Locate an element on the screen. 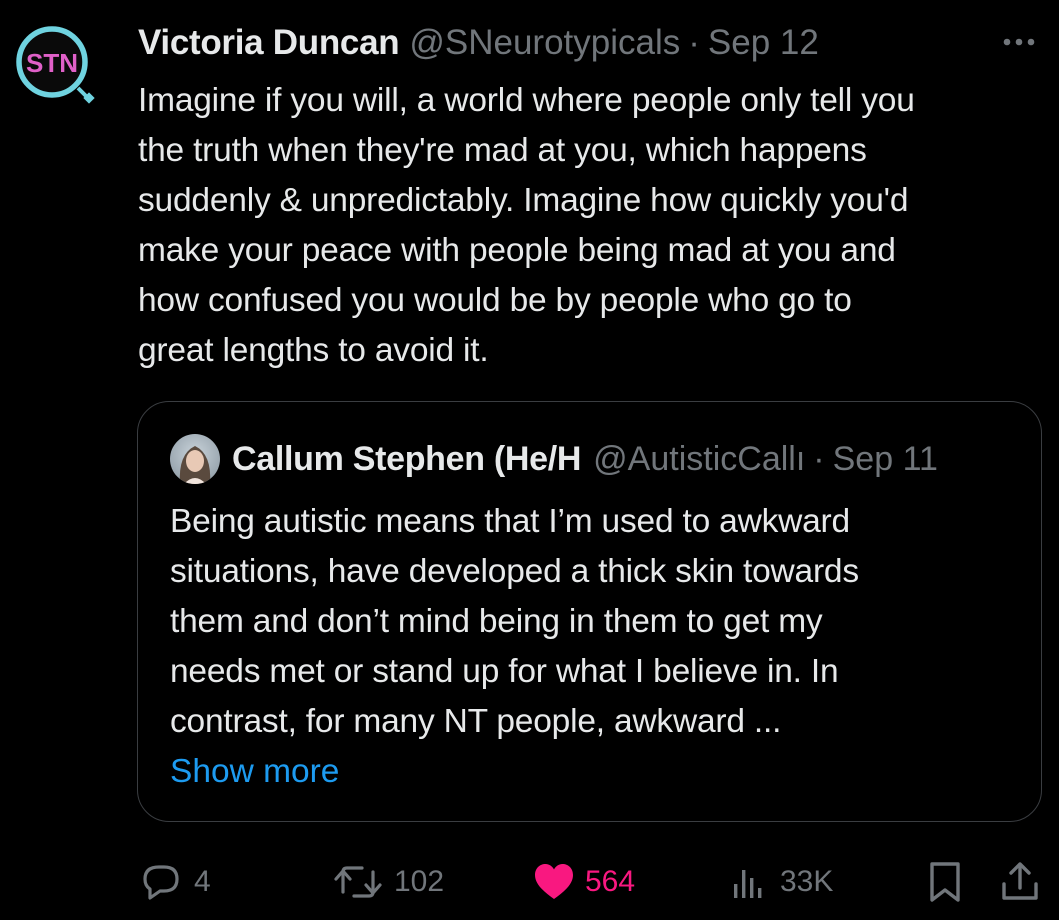 The image size is (1059, 920). views-count: 33K is located at coordinates (807, 881).